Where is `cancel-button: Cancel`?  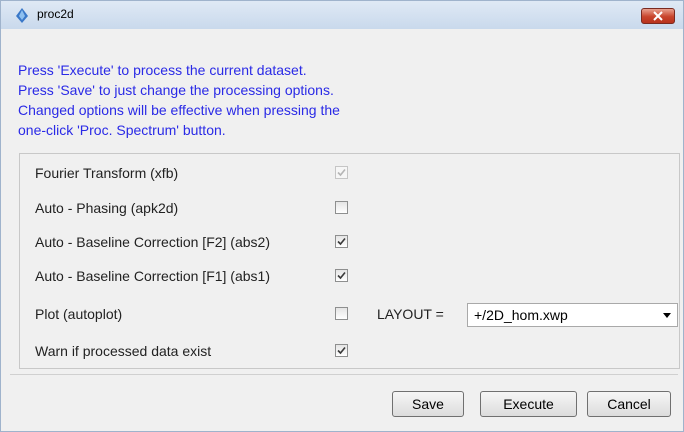
cancel-button: Cancel is located at coordinates (629, 404).